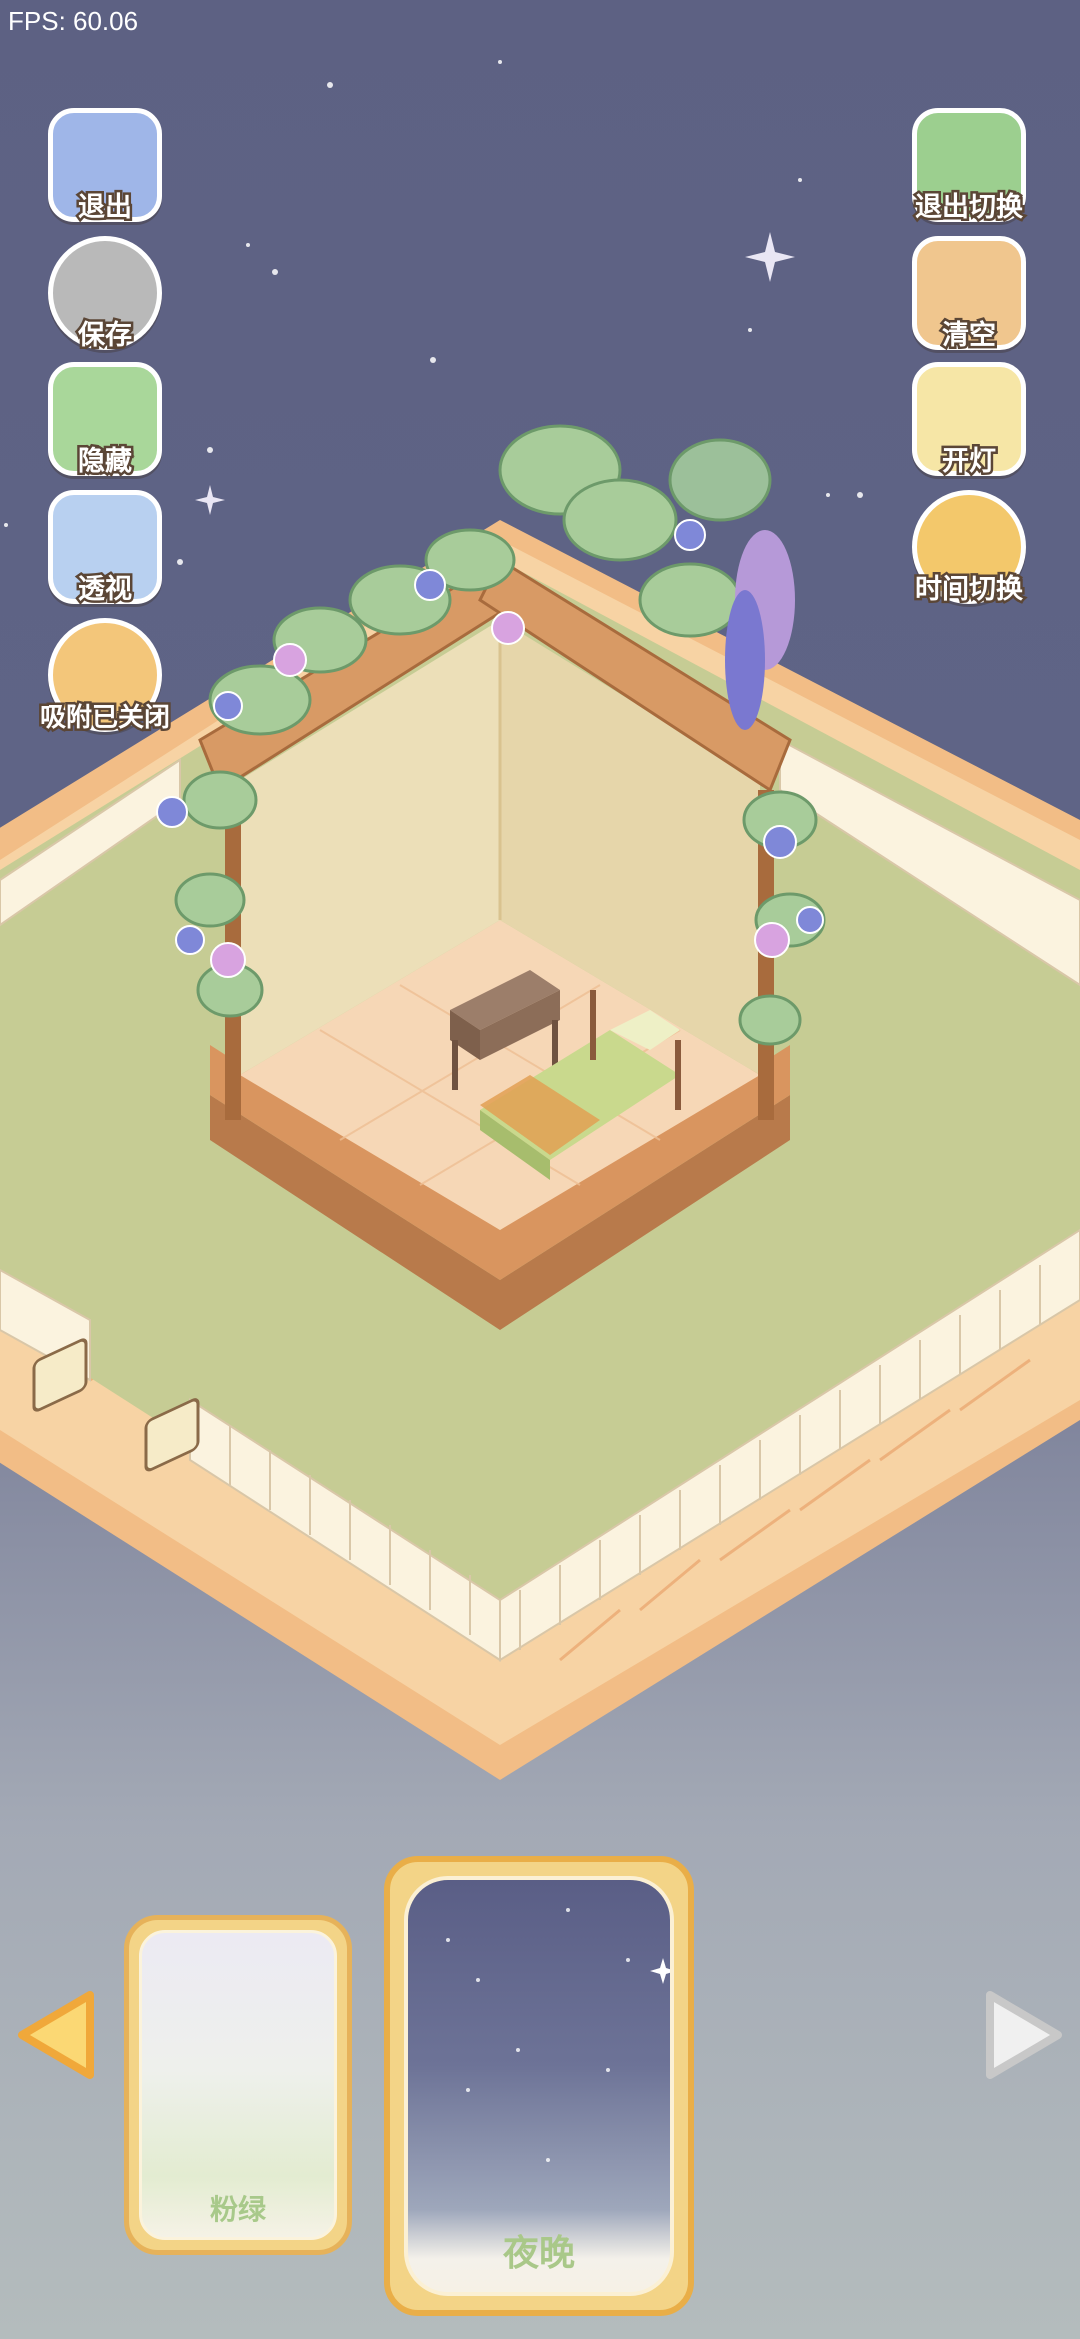  Describe the element at coordinates (238, 2085) in the screenshot. I see `theme-card-pink-green: 粉绿` at that location.